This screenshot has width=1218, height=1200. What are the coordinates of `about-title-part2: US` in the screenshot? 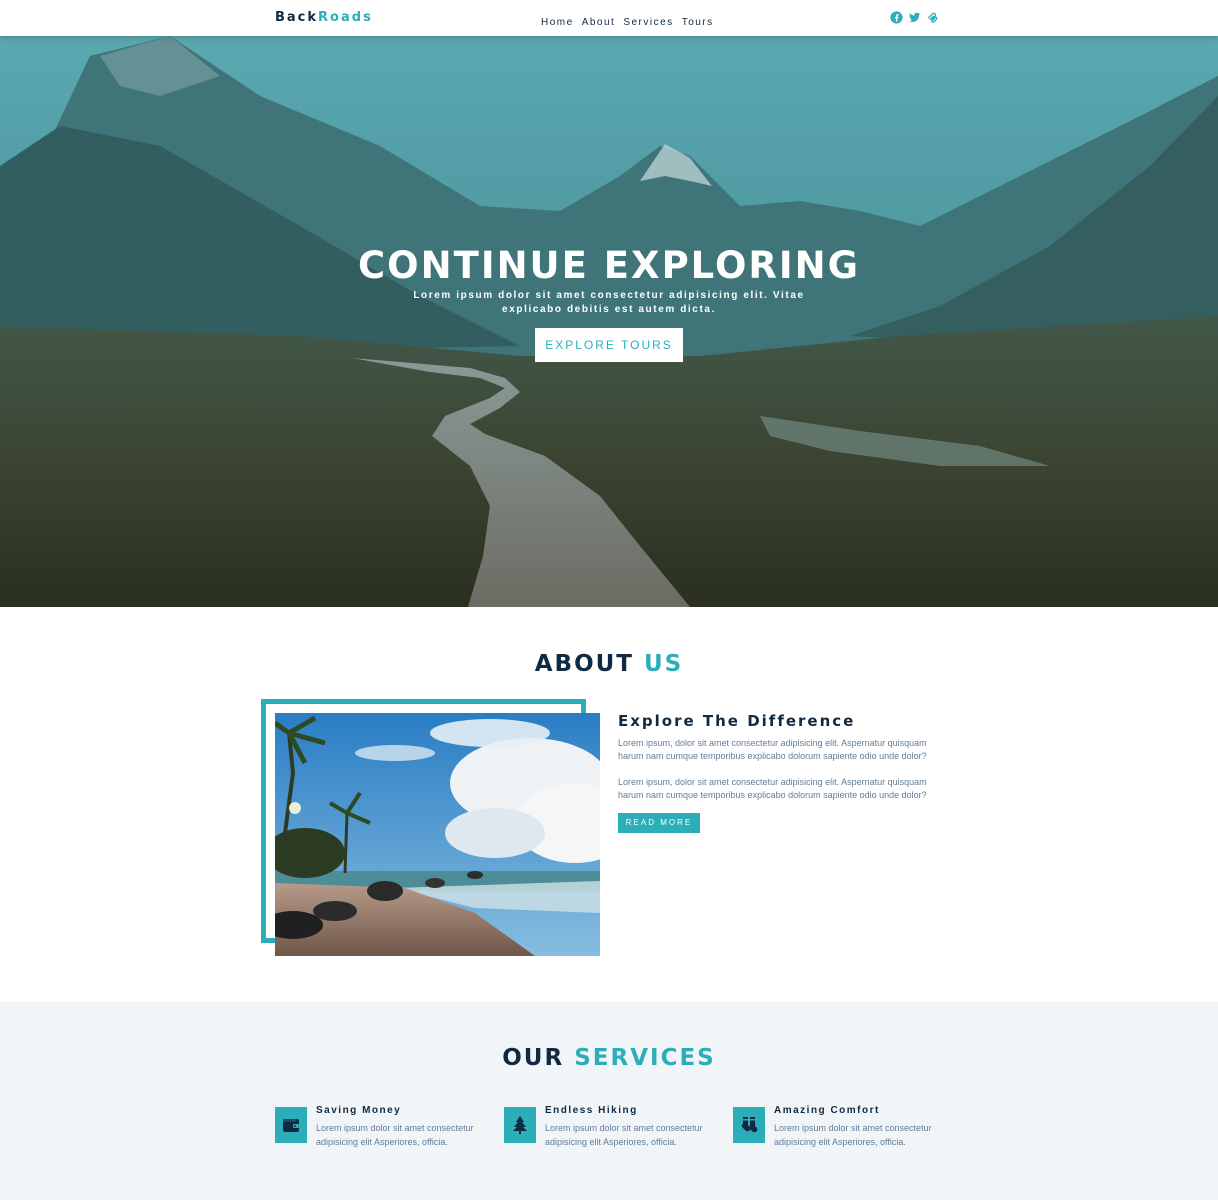 It's located at (664, 664).